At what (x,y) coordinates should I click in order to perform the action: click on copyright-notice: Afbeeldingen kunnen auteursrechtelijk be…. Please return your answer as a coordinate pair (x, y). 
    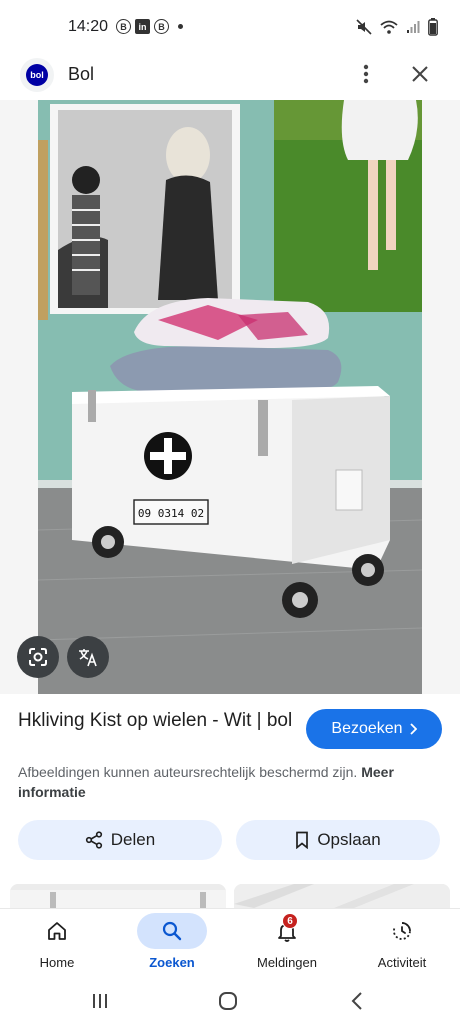
    Looking at the image, I should click on (228, 782).